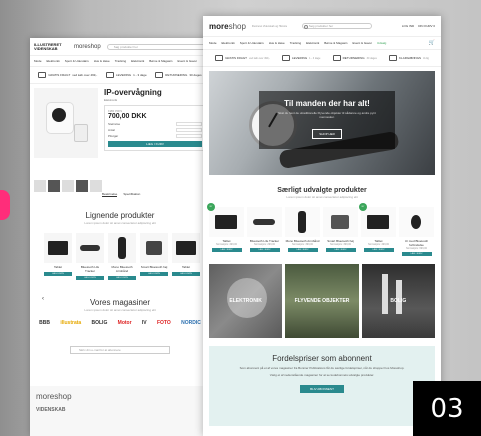 Image resolution: width=481 pixels, height=436 pixels. Describe the element at coordinates (322, 358) in the screenshot. I see `subscription-title: Fordelspriser som abonnent` at that location.